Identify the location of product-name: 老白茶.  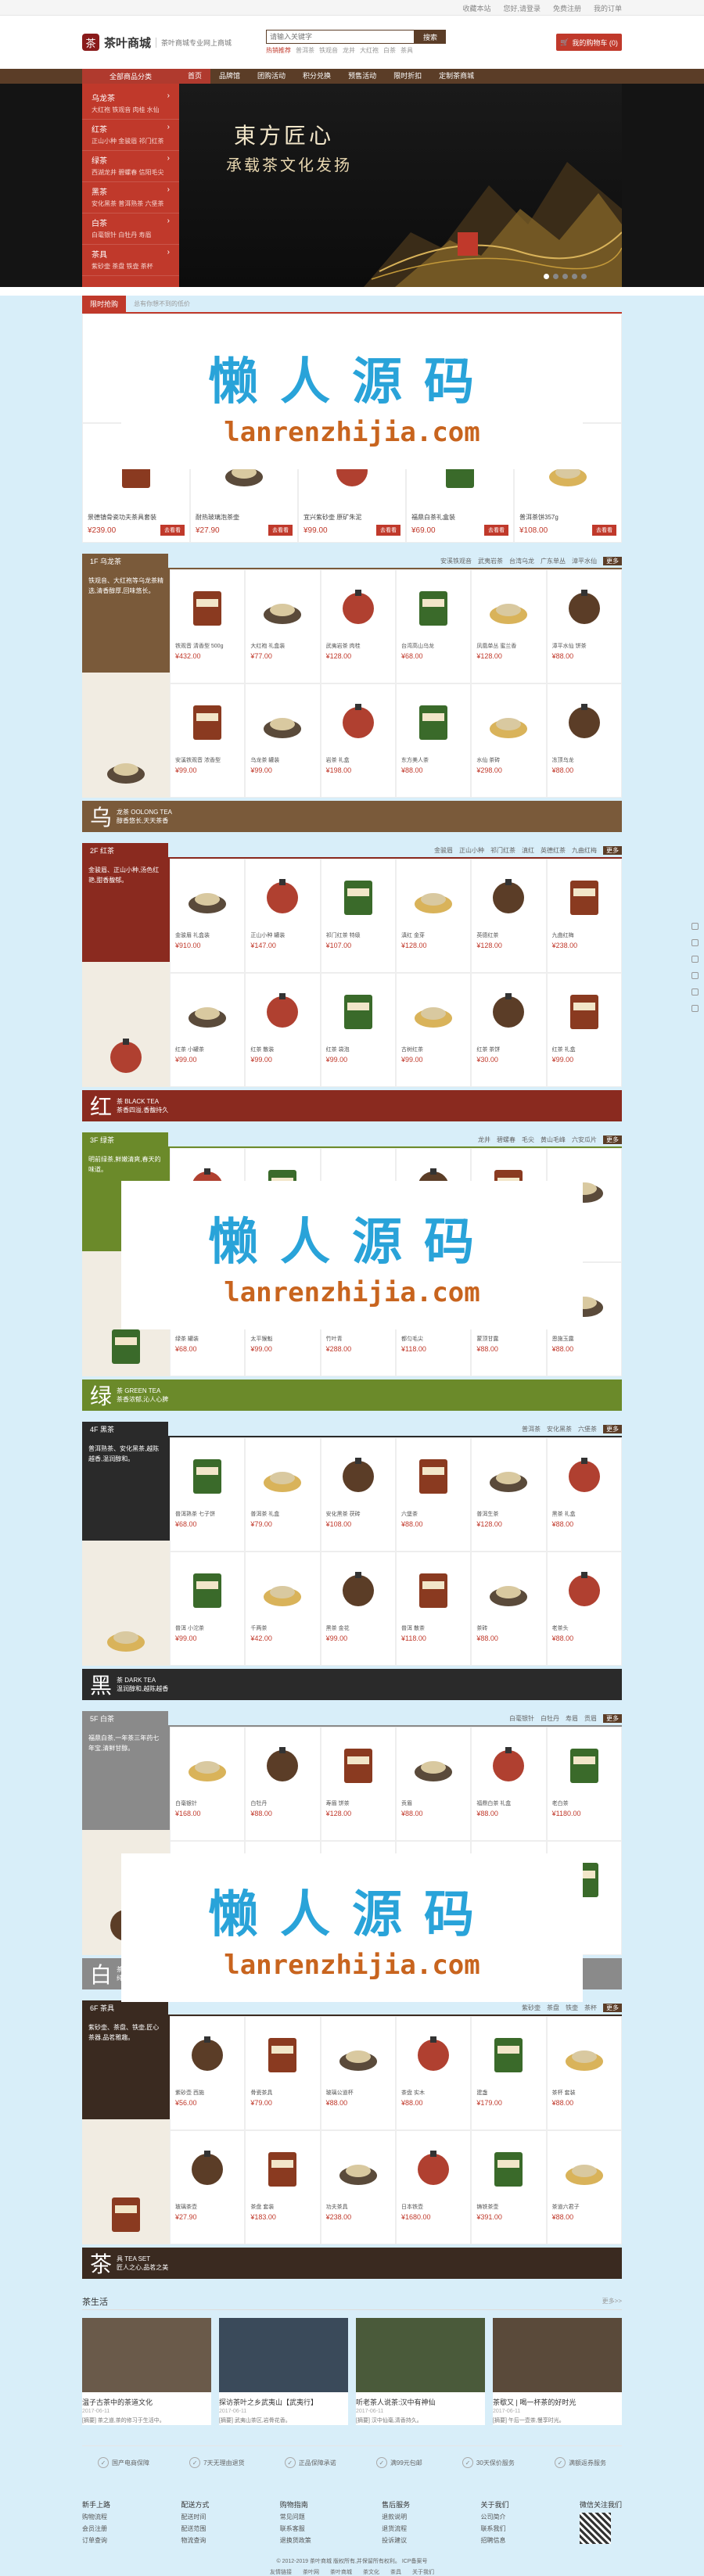
(584, 1803).